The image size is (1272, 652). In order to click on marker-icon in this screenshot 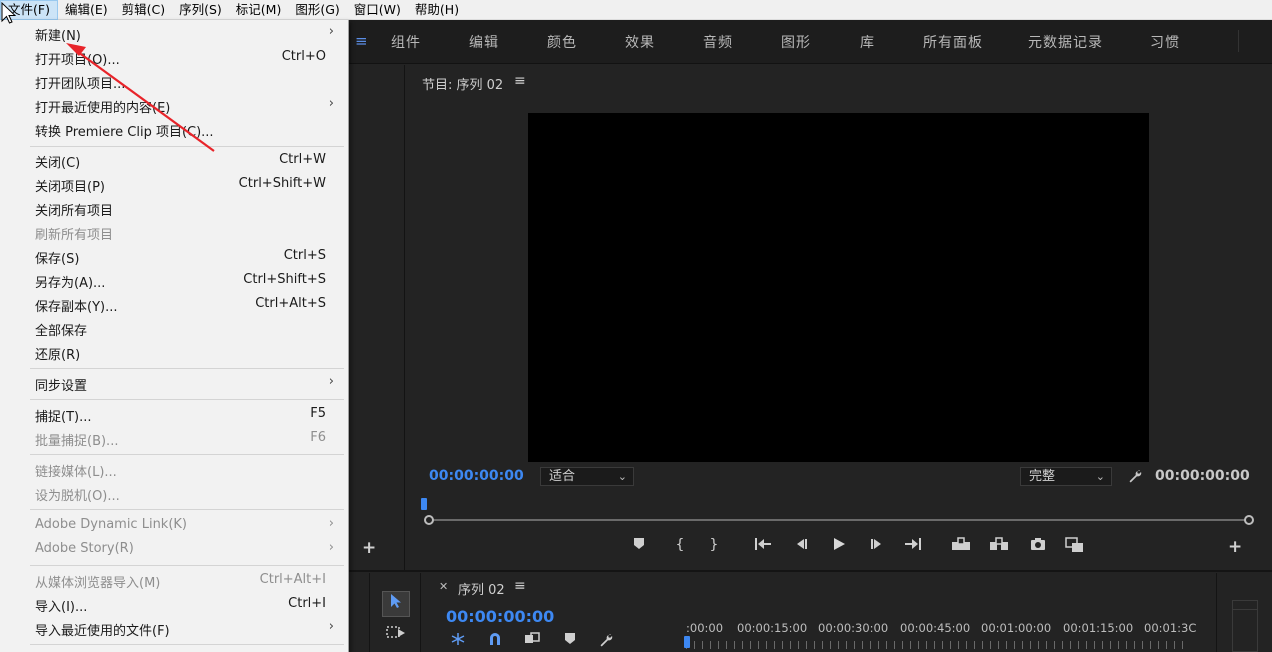, I will do `click(639, 545)`.